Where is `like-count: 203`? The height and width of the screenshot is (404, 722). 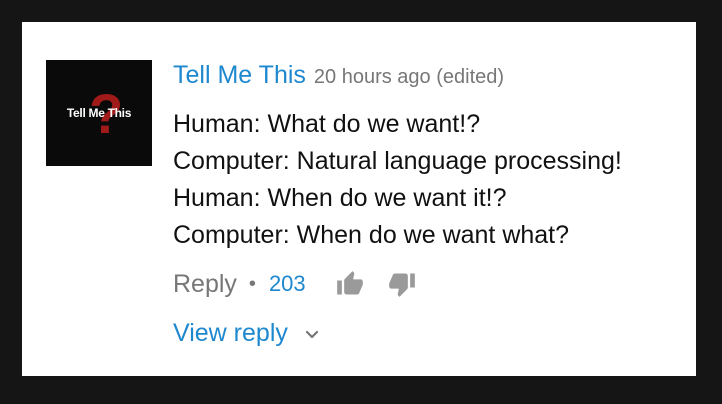
like-count: 203 is located at coordinates (287, 283).